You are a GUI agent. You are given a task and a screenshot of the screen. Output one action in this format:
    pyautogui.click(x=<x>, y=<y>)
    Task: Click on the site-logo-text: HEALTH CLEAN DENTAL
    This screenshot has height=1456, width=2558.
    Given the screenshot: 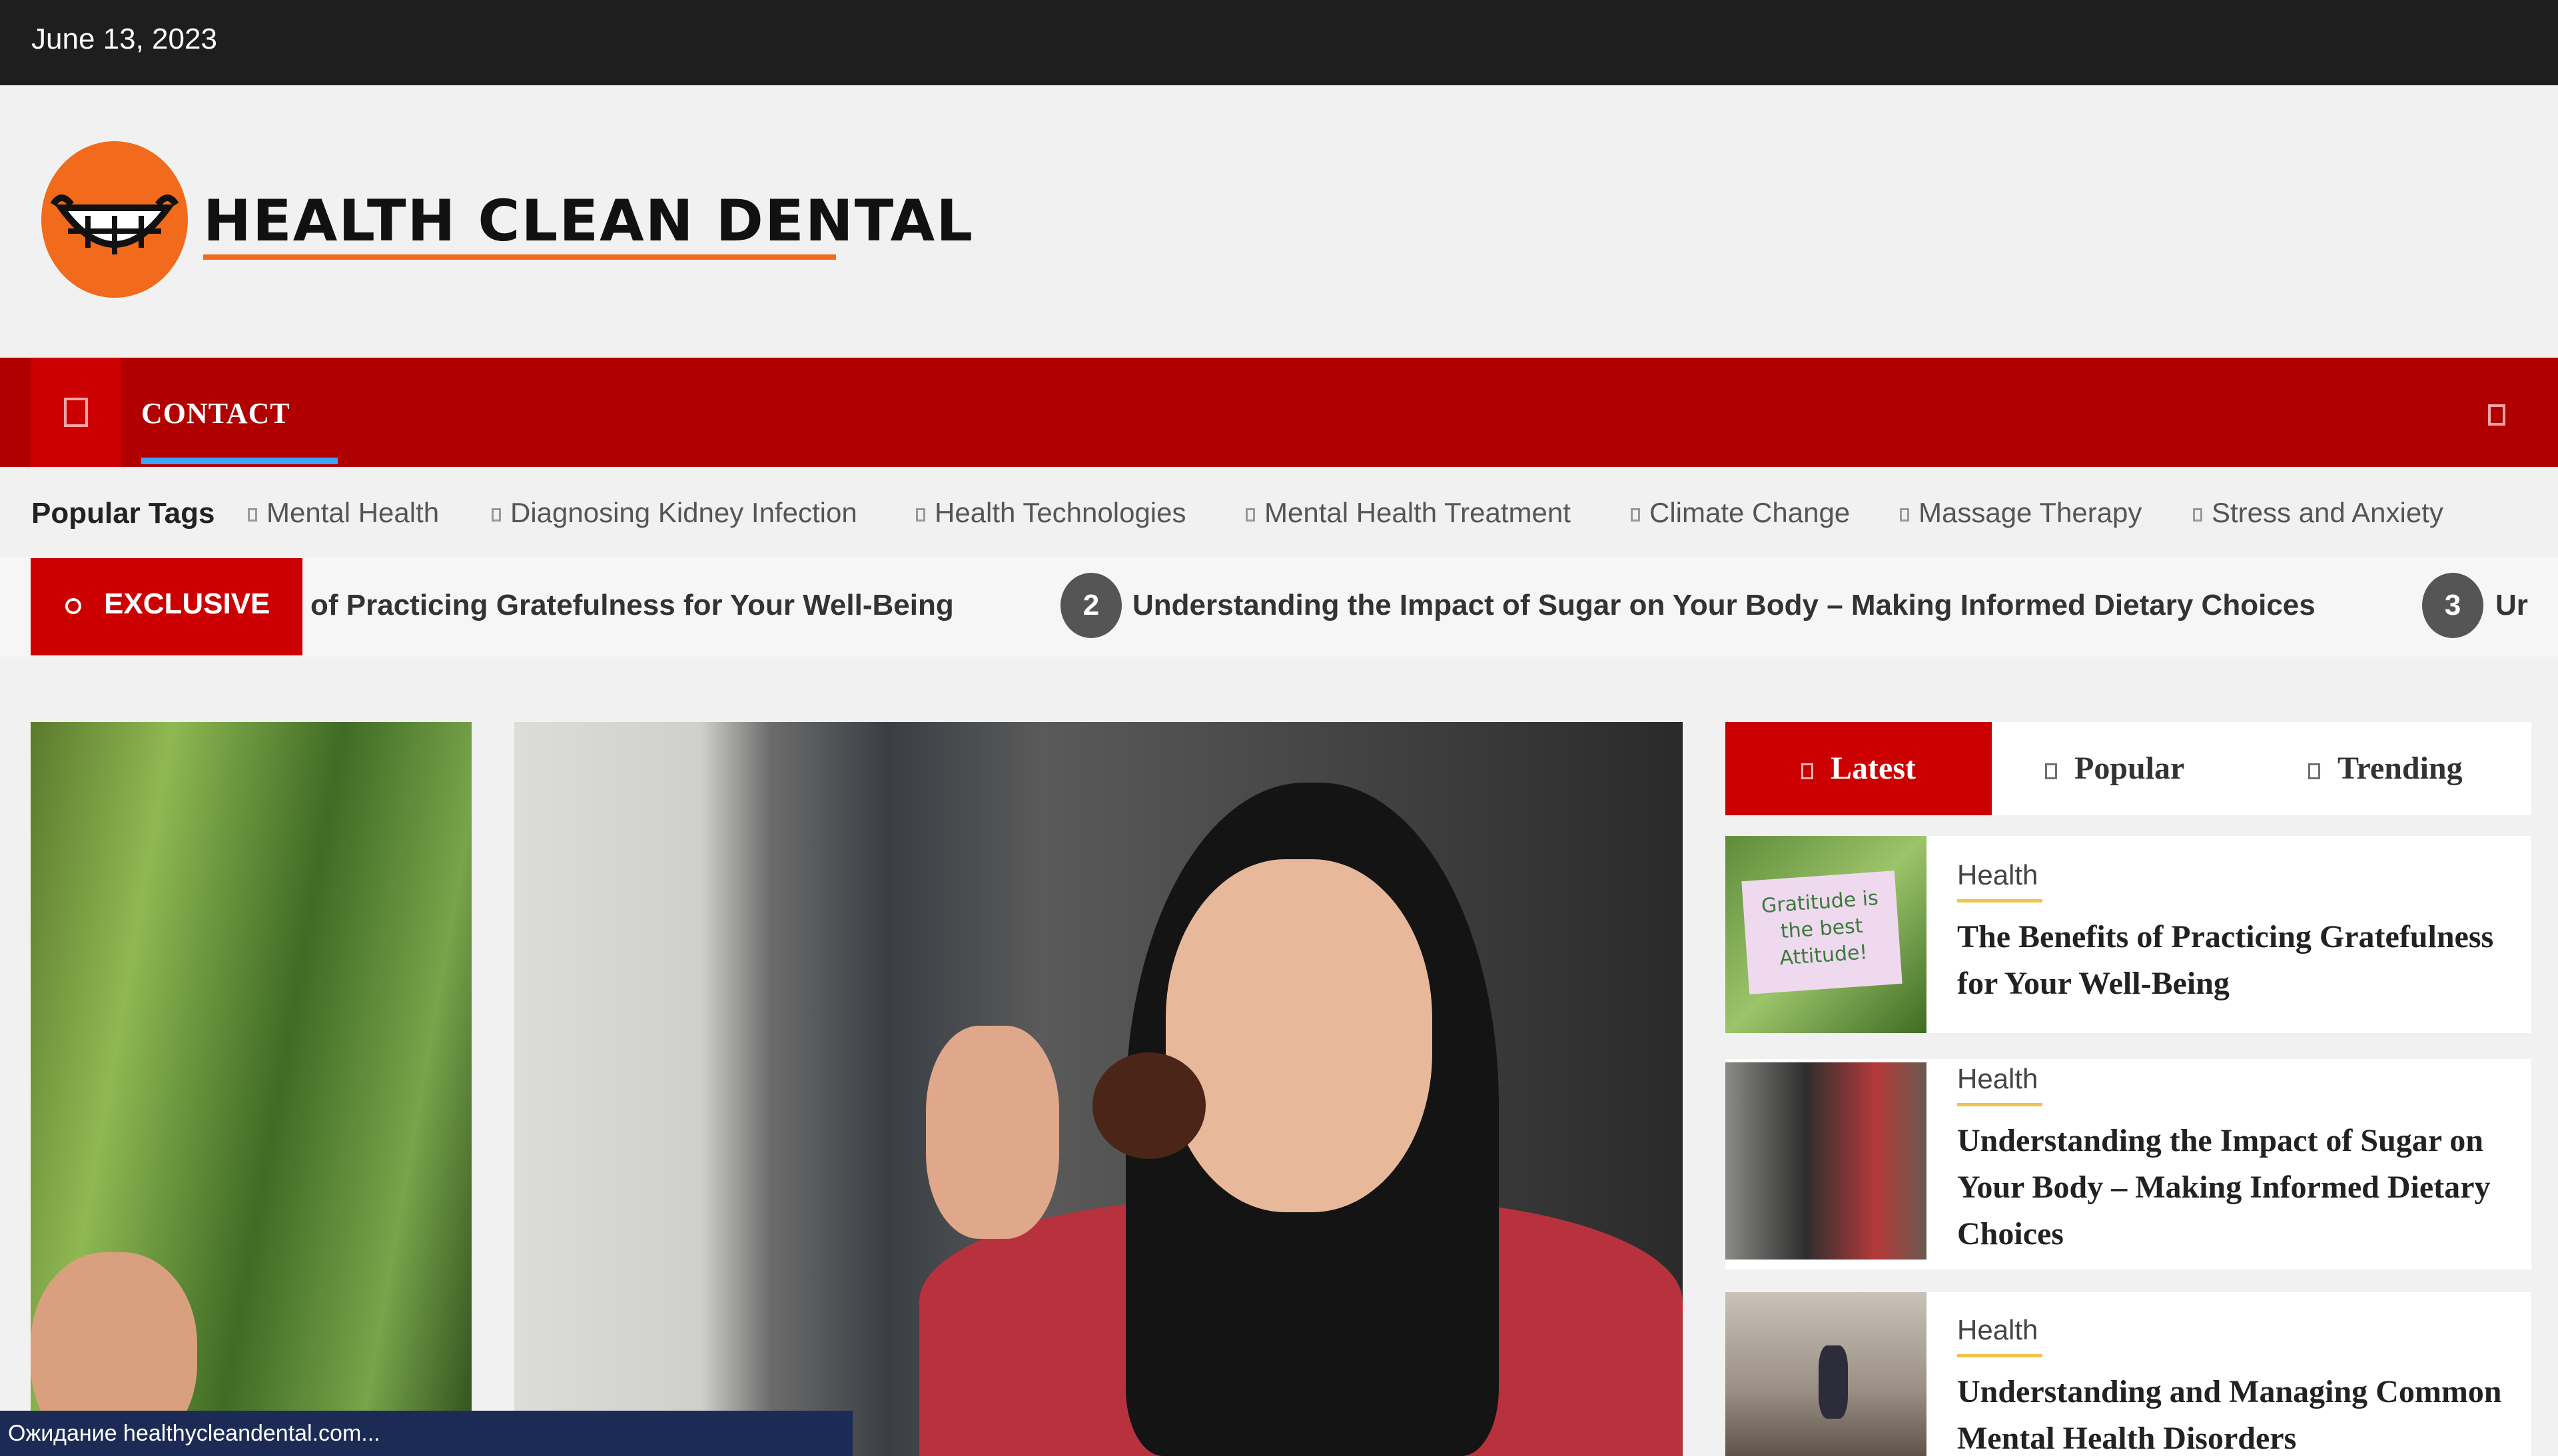 What is the action you would take?
    pyautogui.click(x=588, y=221)
    